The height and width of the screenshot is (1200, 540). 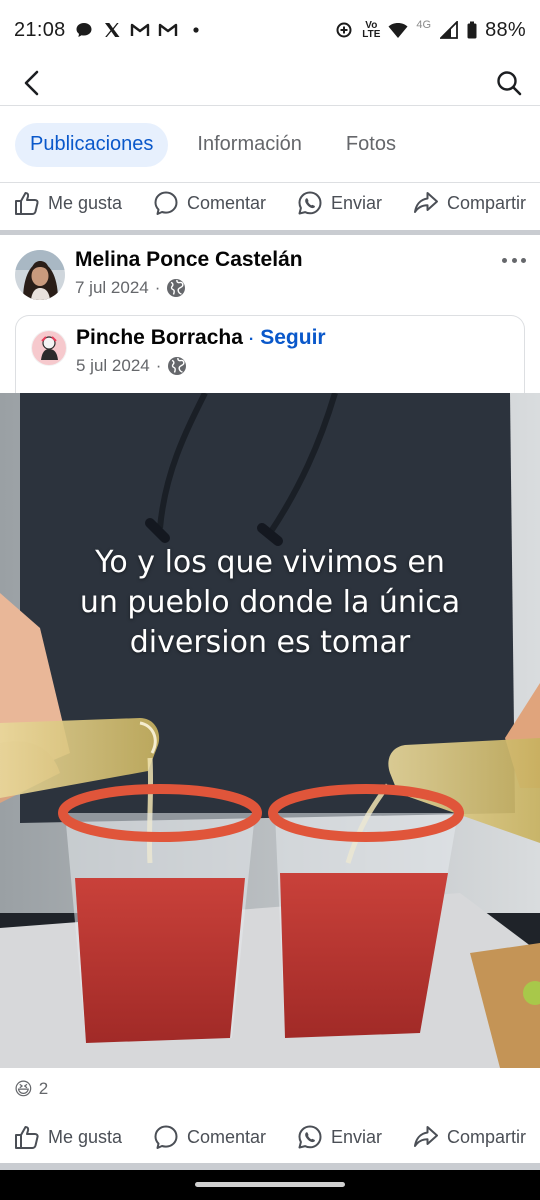 What do you see at coordinates (40, 275) in the screenshot?
I see `author-avatar` at bounding box center [40, 275].